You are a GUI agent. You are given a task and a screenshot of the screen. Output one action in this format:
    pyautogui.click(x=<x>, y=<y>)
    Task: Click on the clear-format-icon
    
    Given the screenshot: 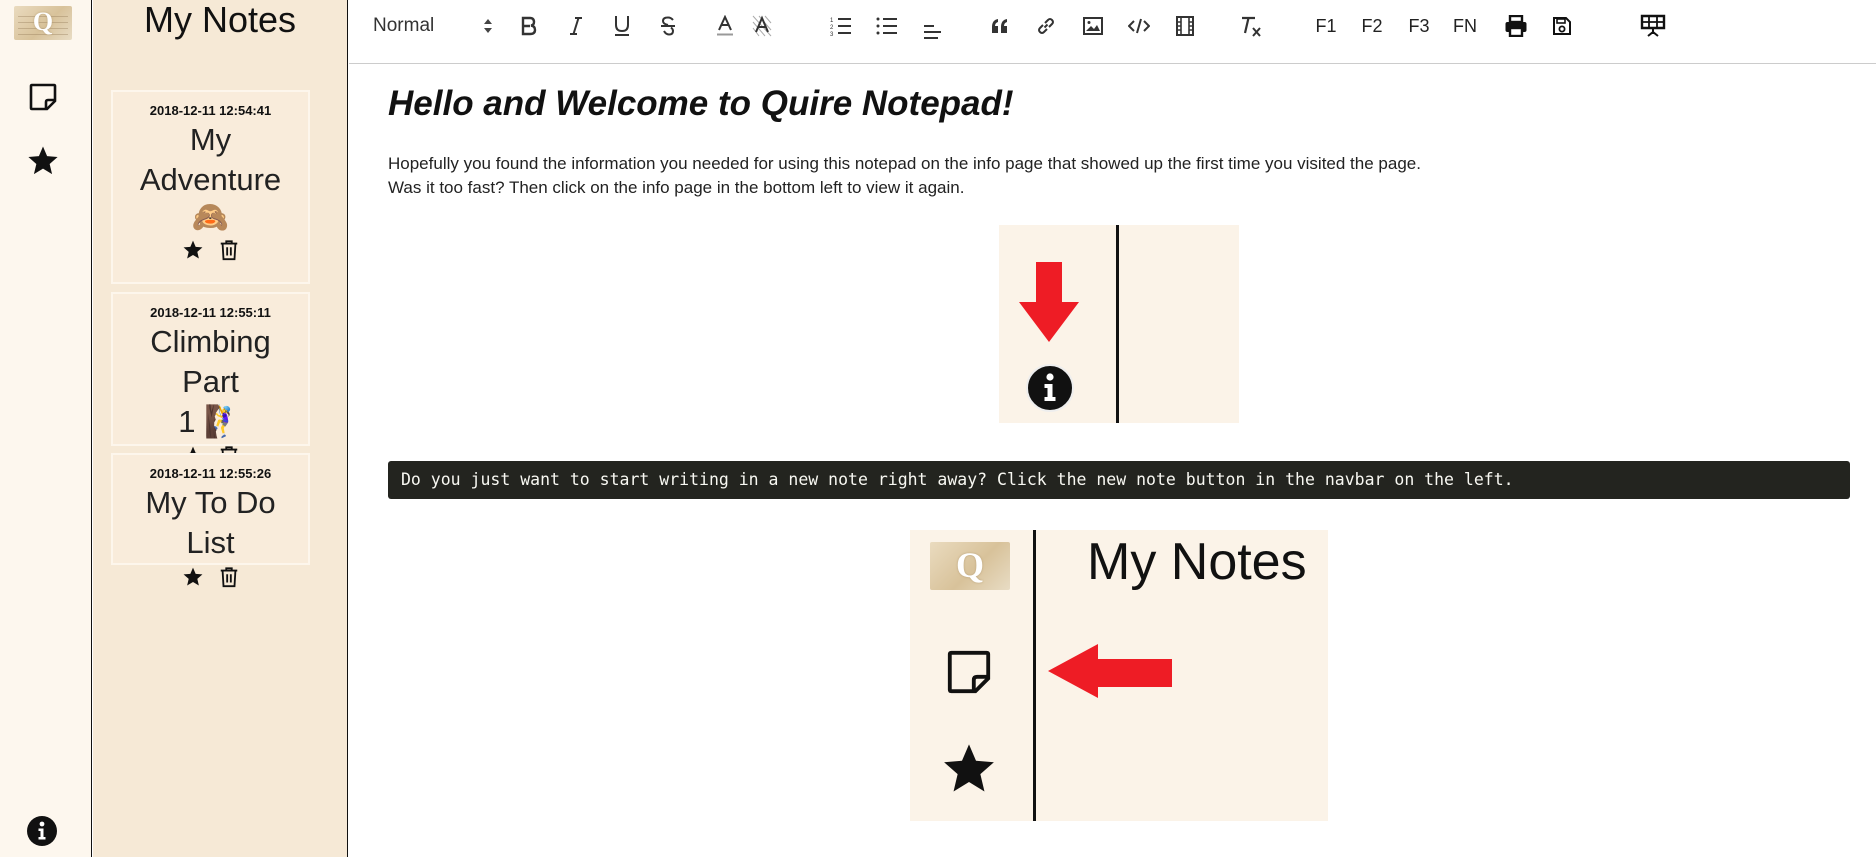 What is the action you would take?
    pyautogui.click(x=1251, y=26)
    